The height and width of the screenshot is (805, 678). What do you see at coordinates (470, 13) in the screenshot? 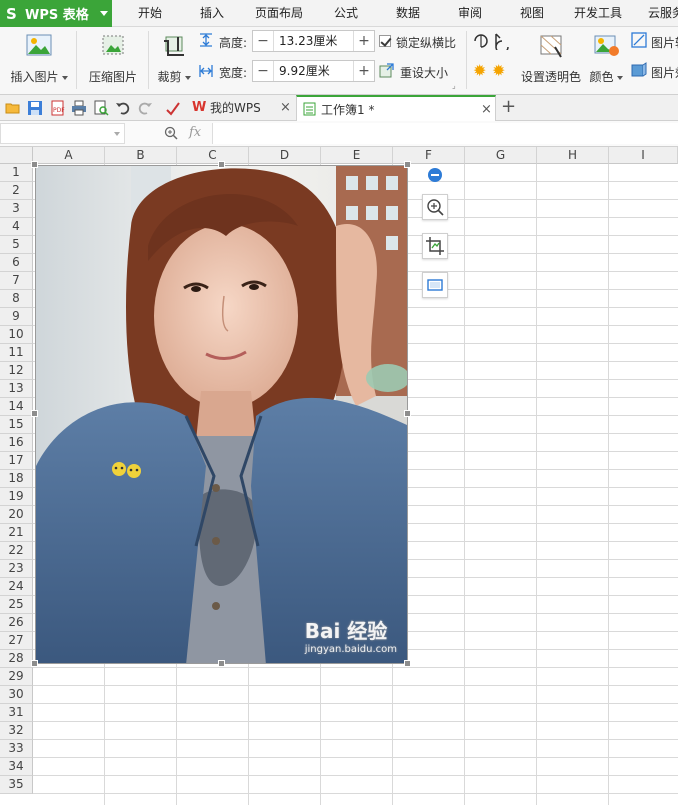
I see `menu-review: 审阅` at bounding box center [470, 13].